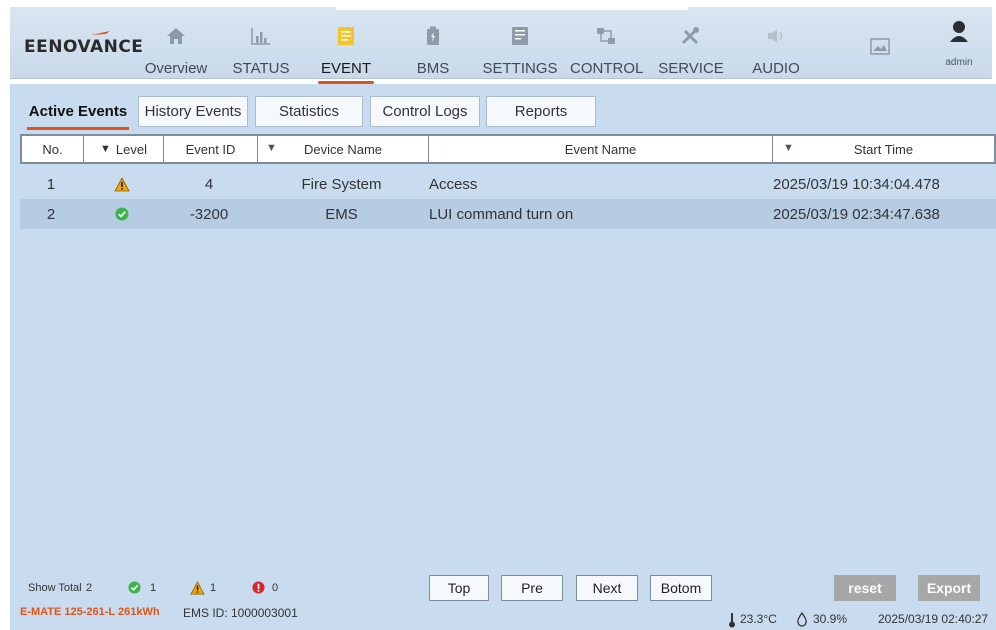 This screenshot has height=630, width=996. Describe the element at coordinates (258, 590) in the screenshot. I see `error-icon` at that location.